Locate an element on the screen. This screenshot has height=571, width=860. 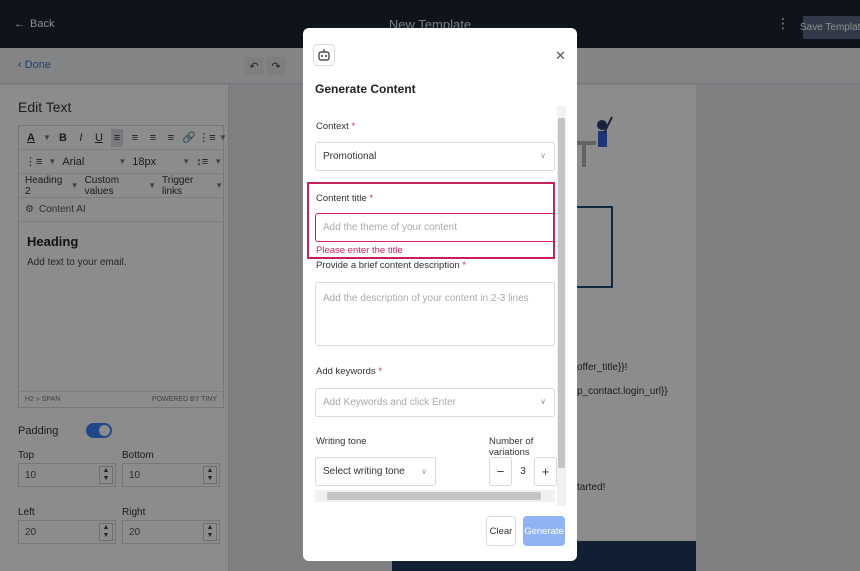
writing-tone-select: Select writing tone ∨ is located at coordinates (375, 471).